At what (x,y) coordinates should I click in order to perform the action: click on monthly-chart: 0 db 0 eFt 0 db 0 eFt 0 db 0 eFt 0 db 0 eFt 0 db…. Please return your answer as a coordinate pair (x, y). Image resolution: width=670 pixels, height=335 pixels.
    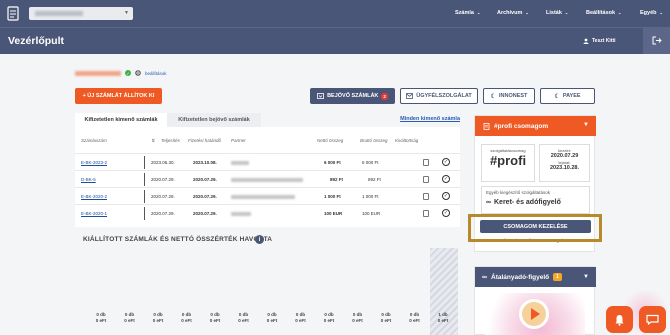
    Looking at the image, I should click on (267, 291).